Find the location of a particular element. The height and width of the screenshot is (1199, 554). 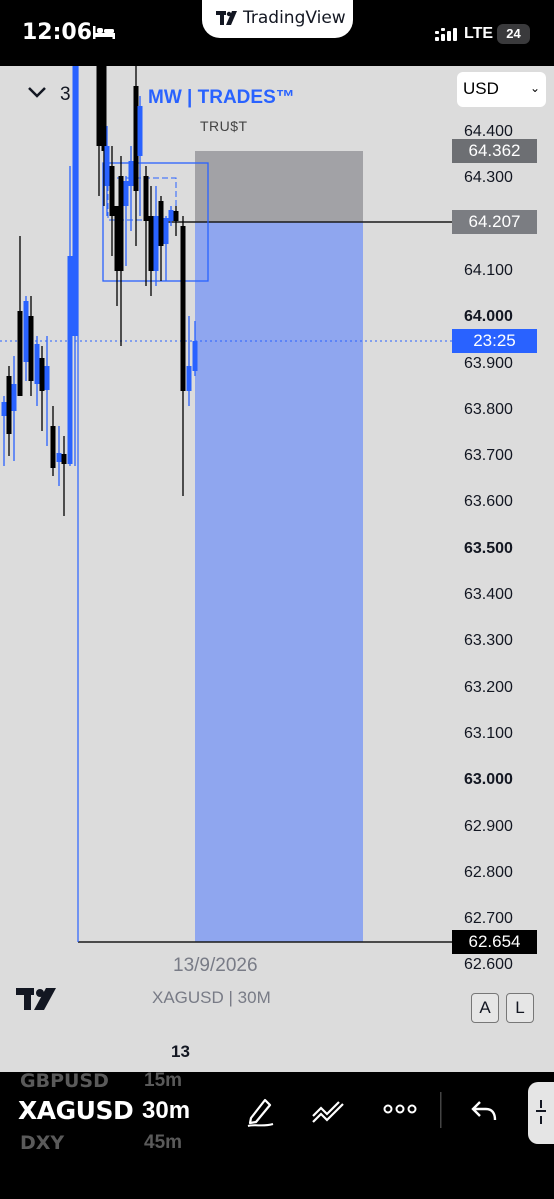

time-axis-label: 13 is located at coordinates (180, 1051).